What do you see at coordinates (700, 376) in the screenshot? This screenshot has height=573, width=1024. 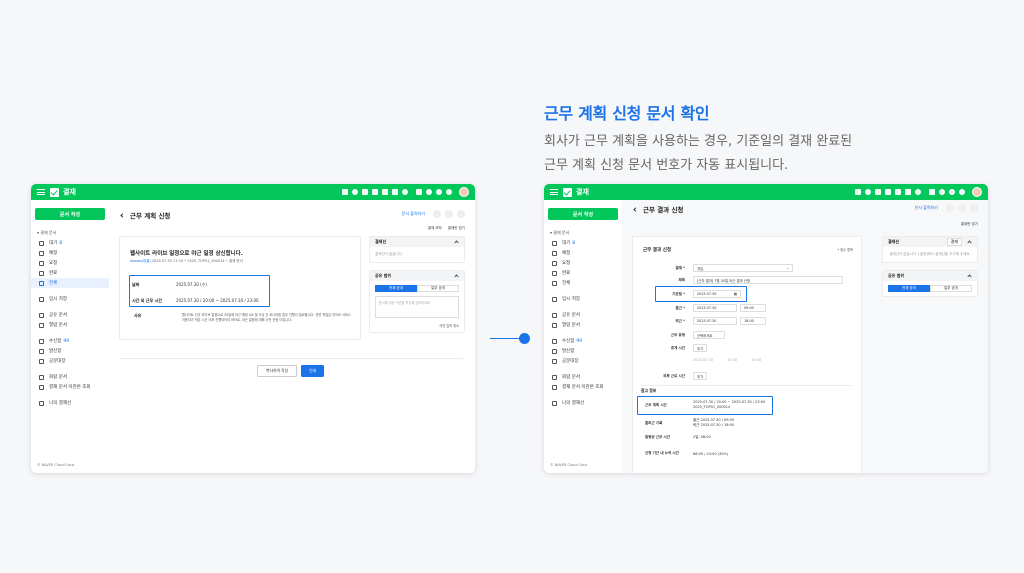 I see `external-add-button: 추가` at bounding box center [700, 376].